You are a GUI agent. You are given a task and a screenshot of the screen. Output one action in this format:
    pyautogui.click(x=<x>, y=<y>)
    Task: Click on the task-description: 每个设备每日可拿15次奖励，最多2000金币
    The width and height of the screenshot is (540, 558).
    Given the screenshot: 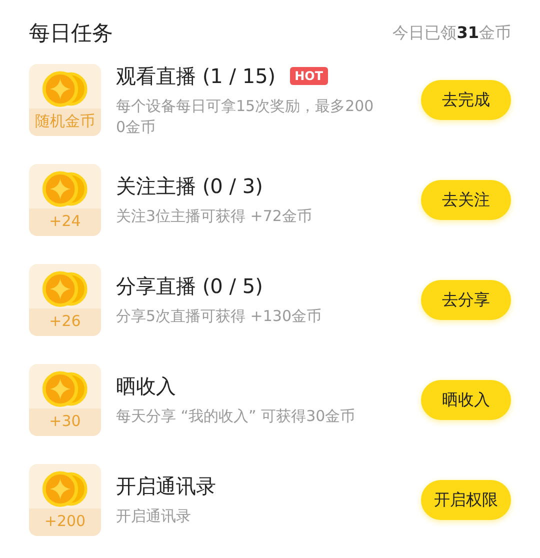 What is the action you would take?
    pyautogui.click(x=245, y=117)
    